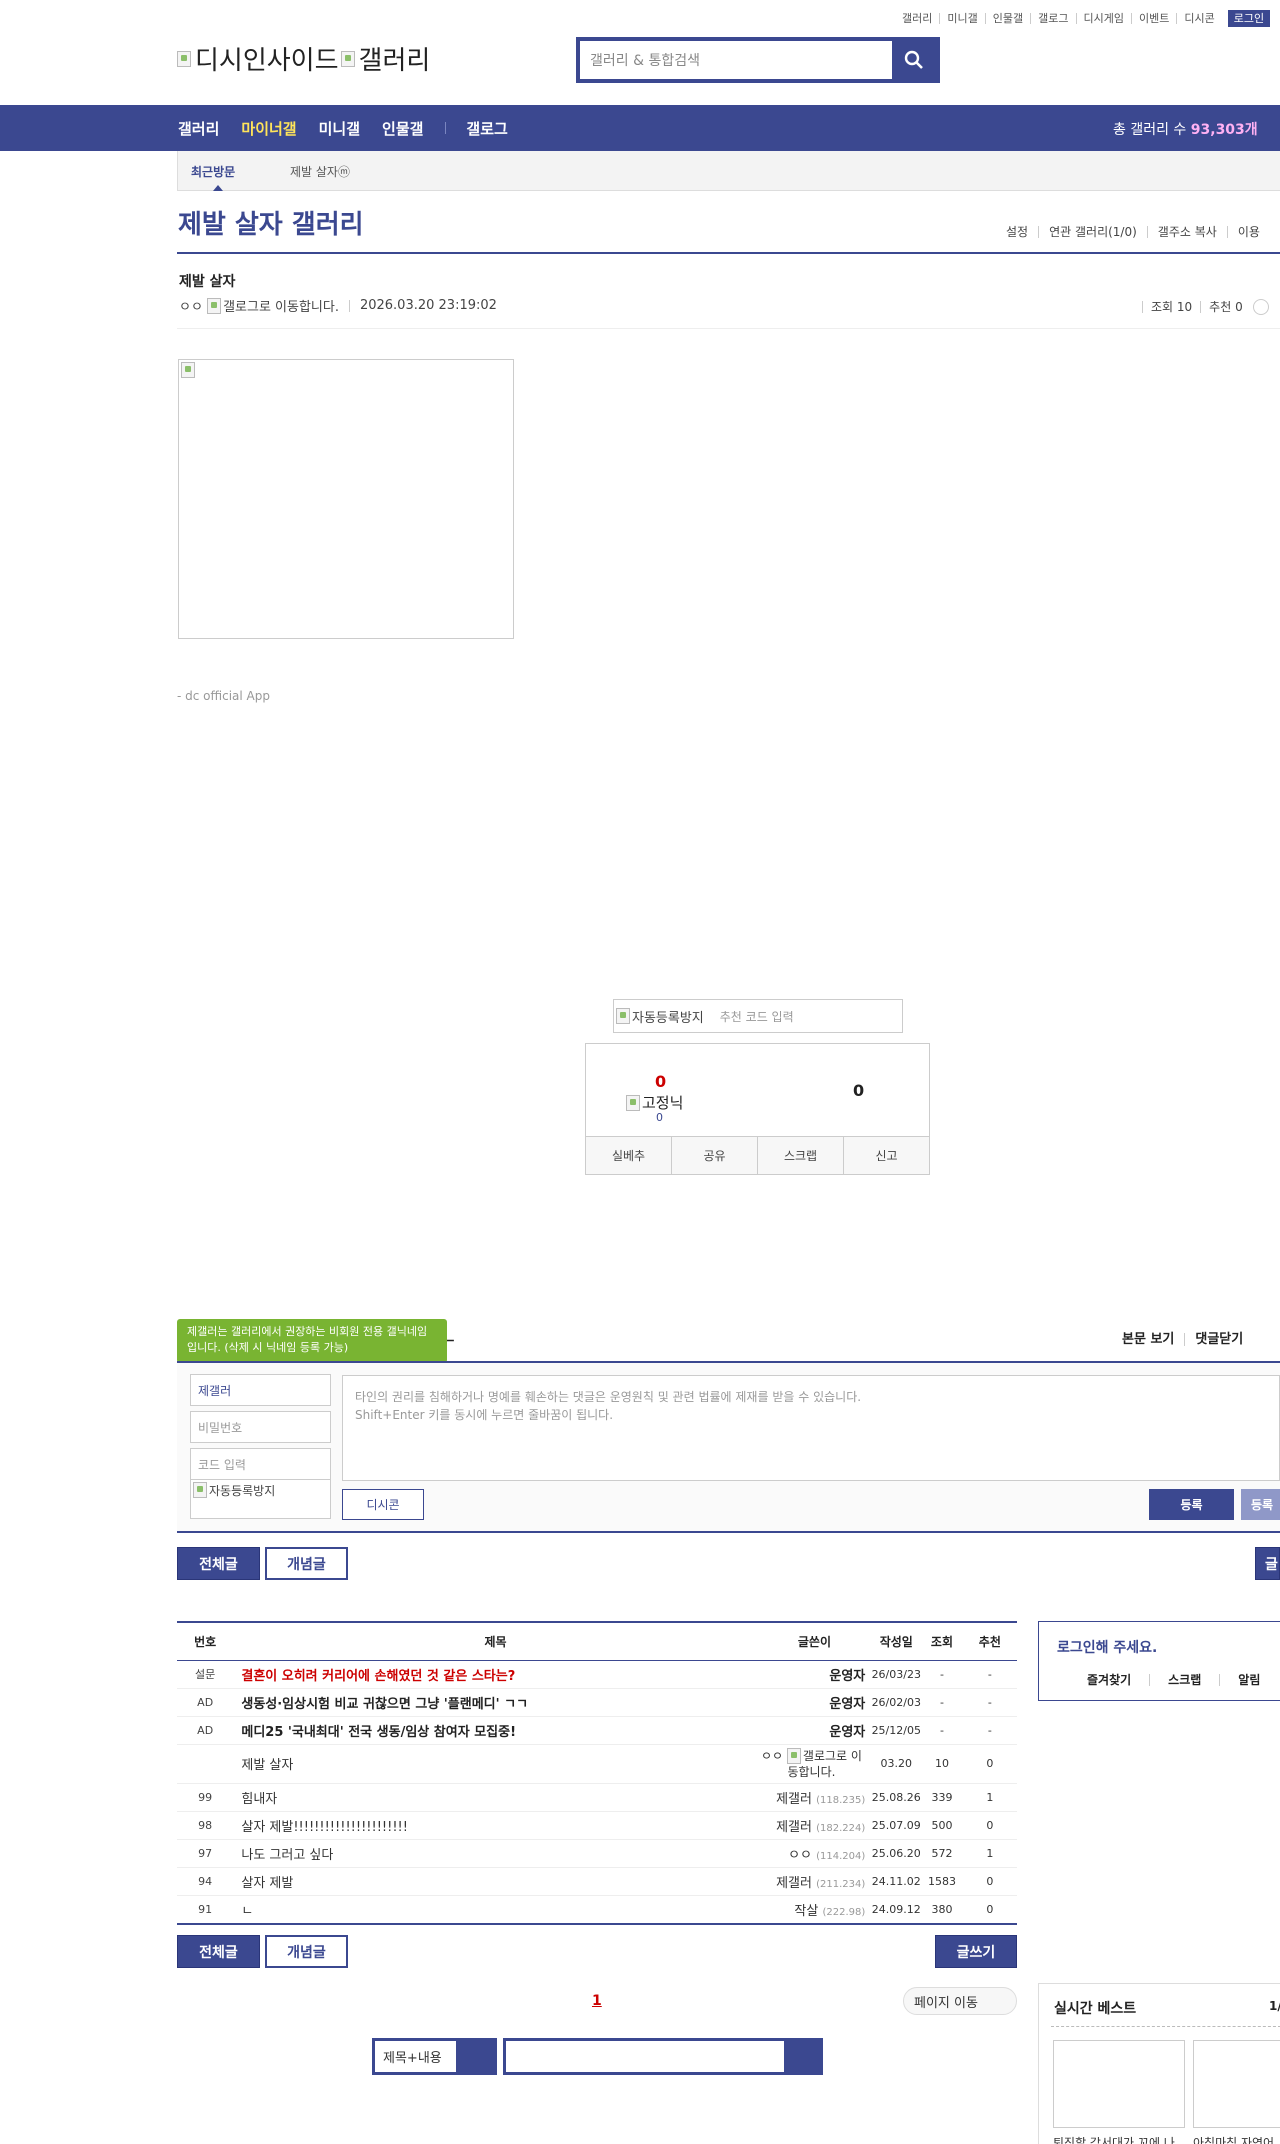  I want to click on all-posts-tab: 전체글, so click(218, 1563).